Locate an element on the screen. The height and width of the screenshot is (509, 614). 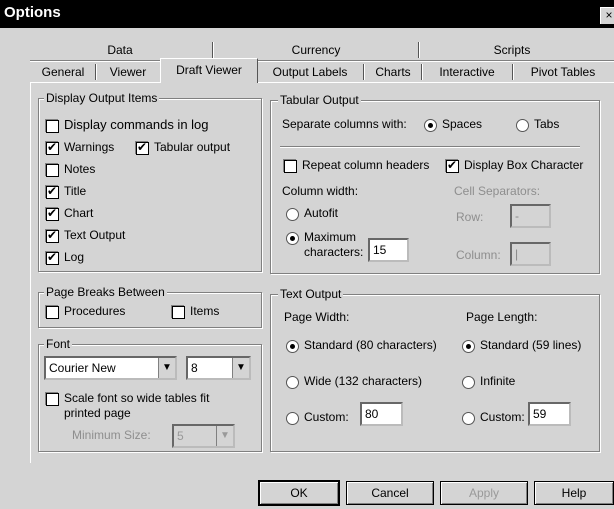
font-family-dropdown: Courier New ▼ is located at coordinates (110, 368).